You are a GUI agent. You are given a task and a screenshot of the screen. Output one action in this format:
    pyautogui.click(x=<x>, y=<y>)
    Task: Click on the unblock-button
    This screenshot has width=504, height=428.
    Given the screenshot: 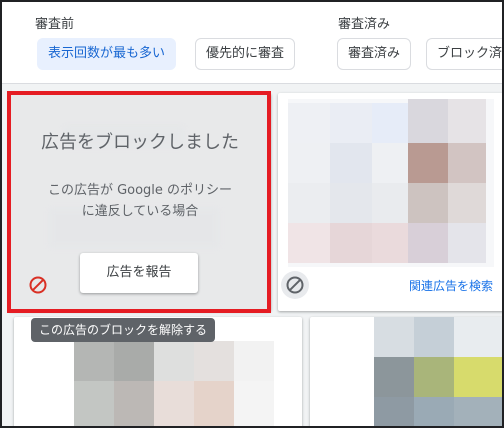 What is the action you would take?
    pyautogui.click(x=38, y=285)
    